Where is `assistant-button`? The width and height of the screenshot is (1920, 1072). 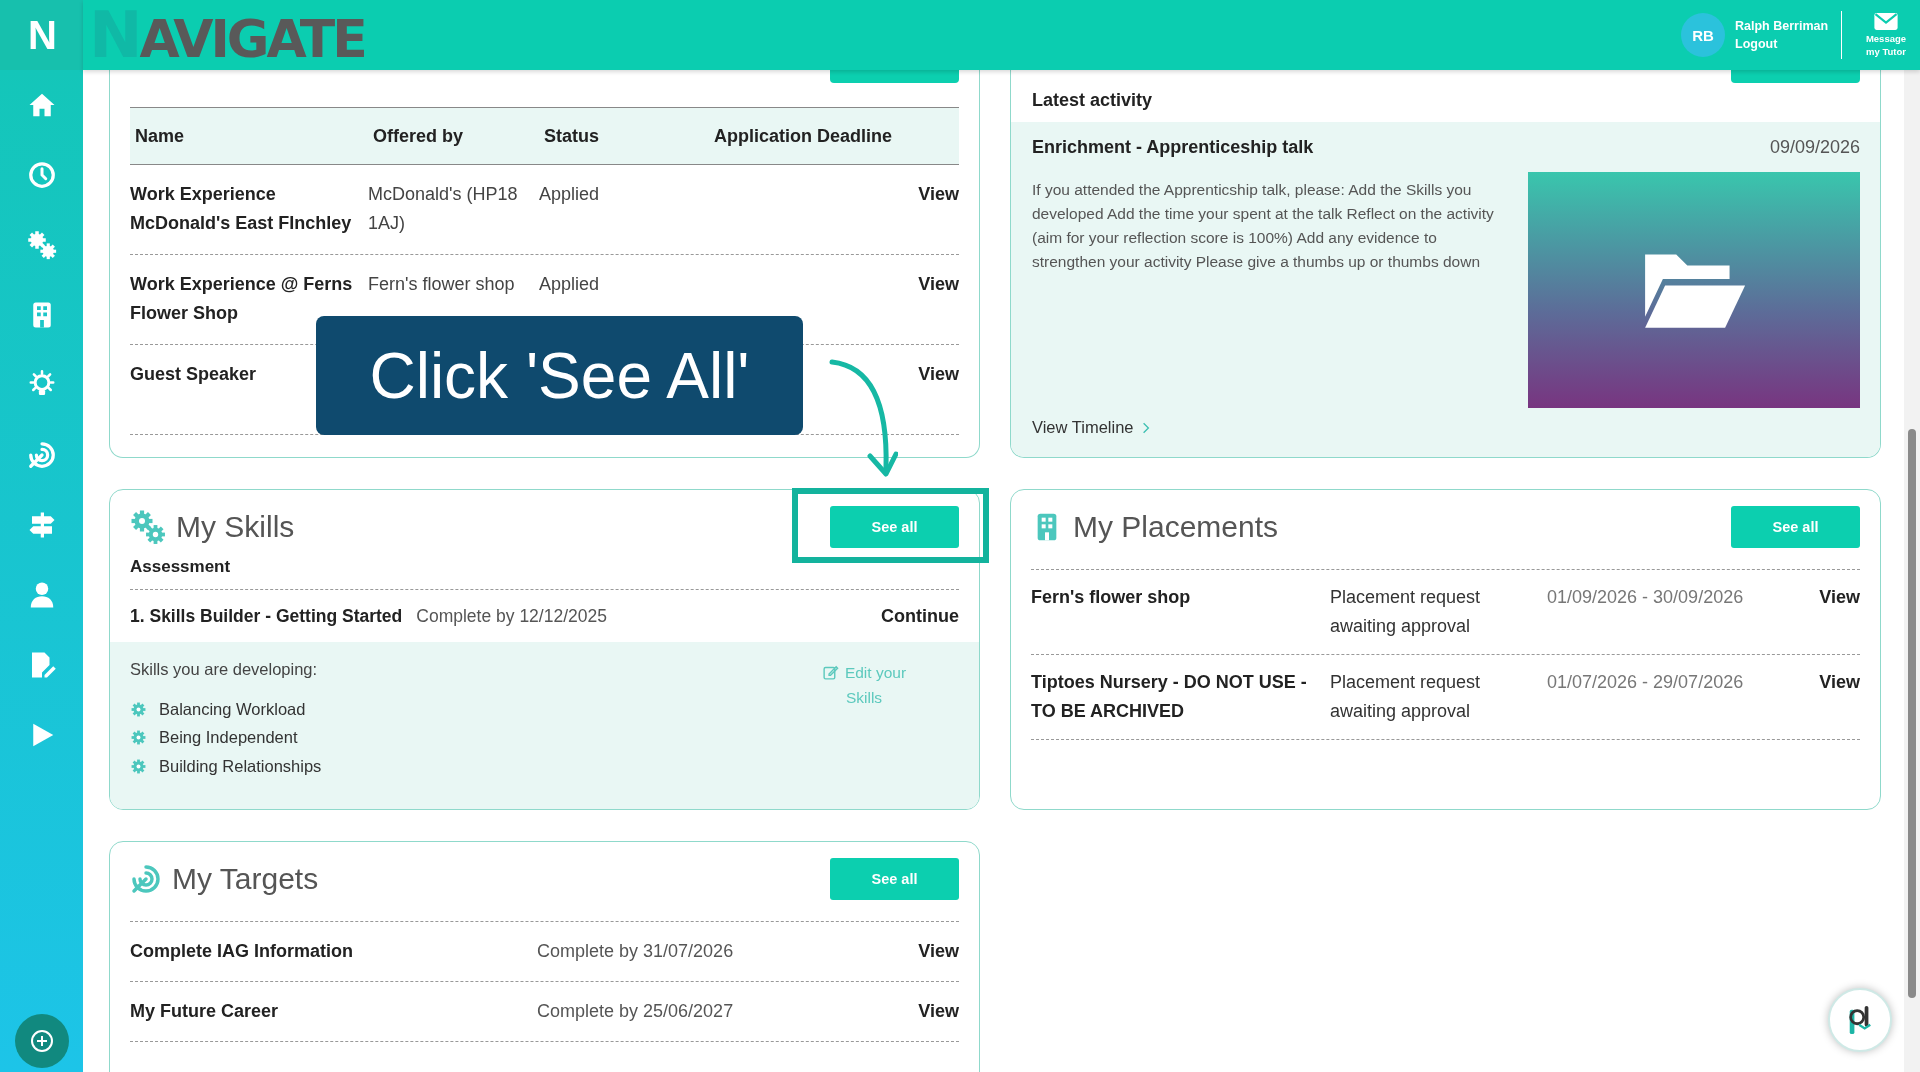 assistant-button is located at coordinates (1860, 1020).